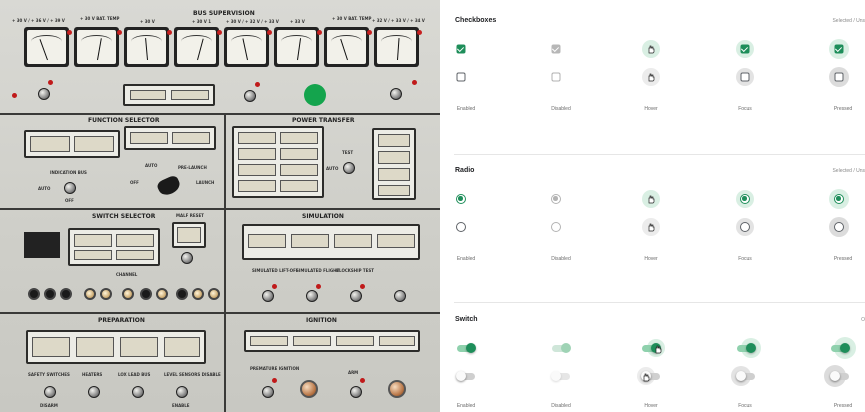 The width and height of the screenshot is (865, 412). I want to click on control-label: SIMULATED FLIGHT, so click(318, 270).